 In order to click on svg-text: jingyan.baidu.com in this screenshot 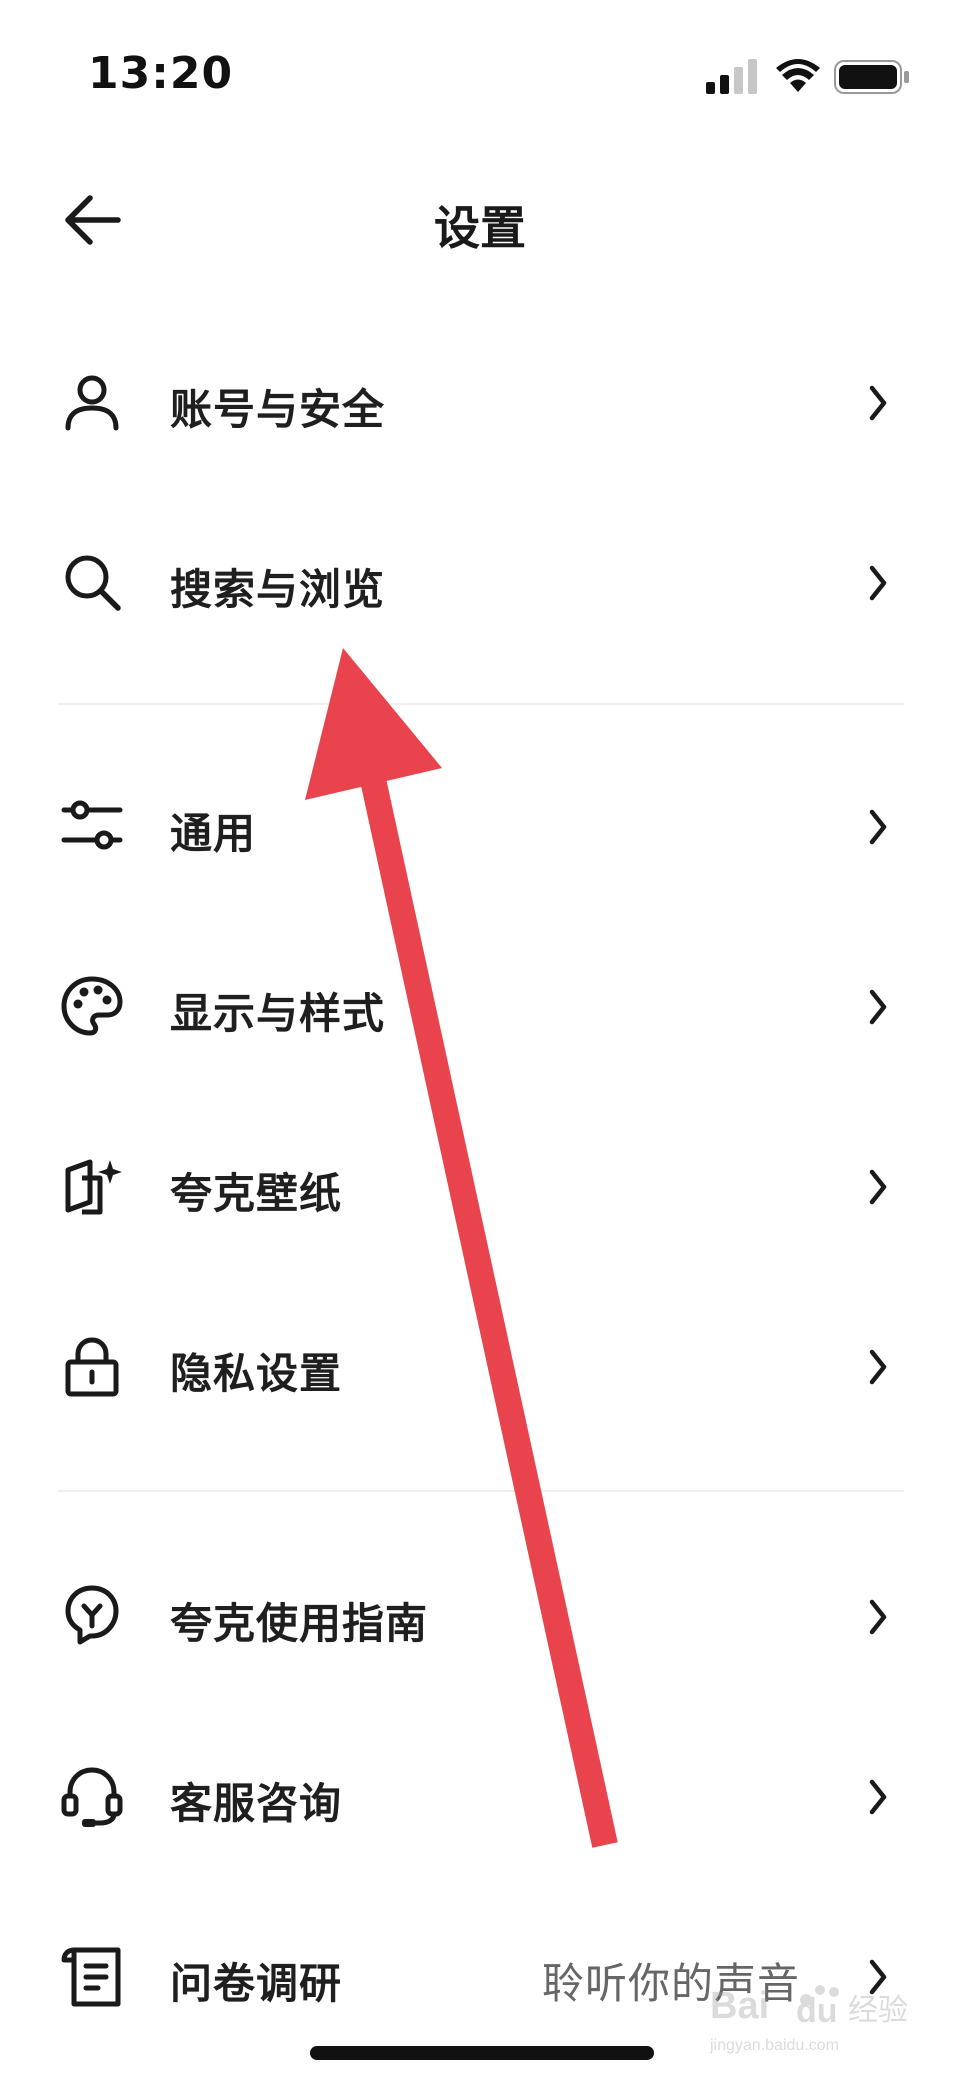, I will do `click(774, 2045)`.